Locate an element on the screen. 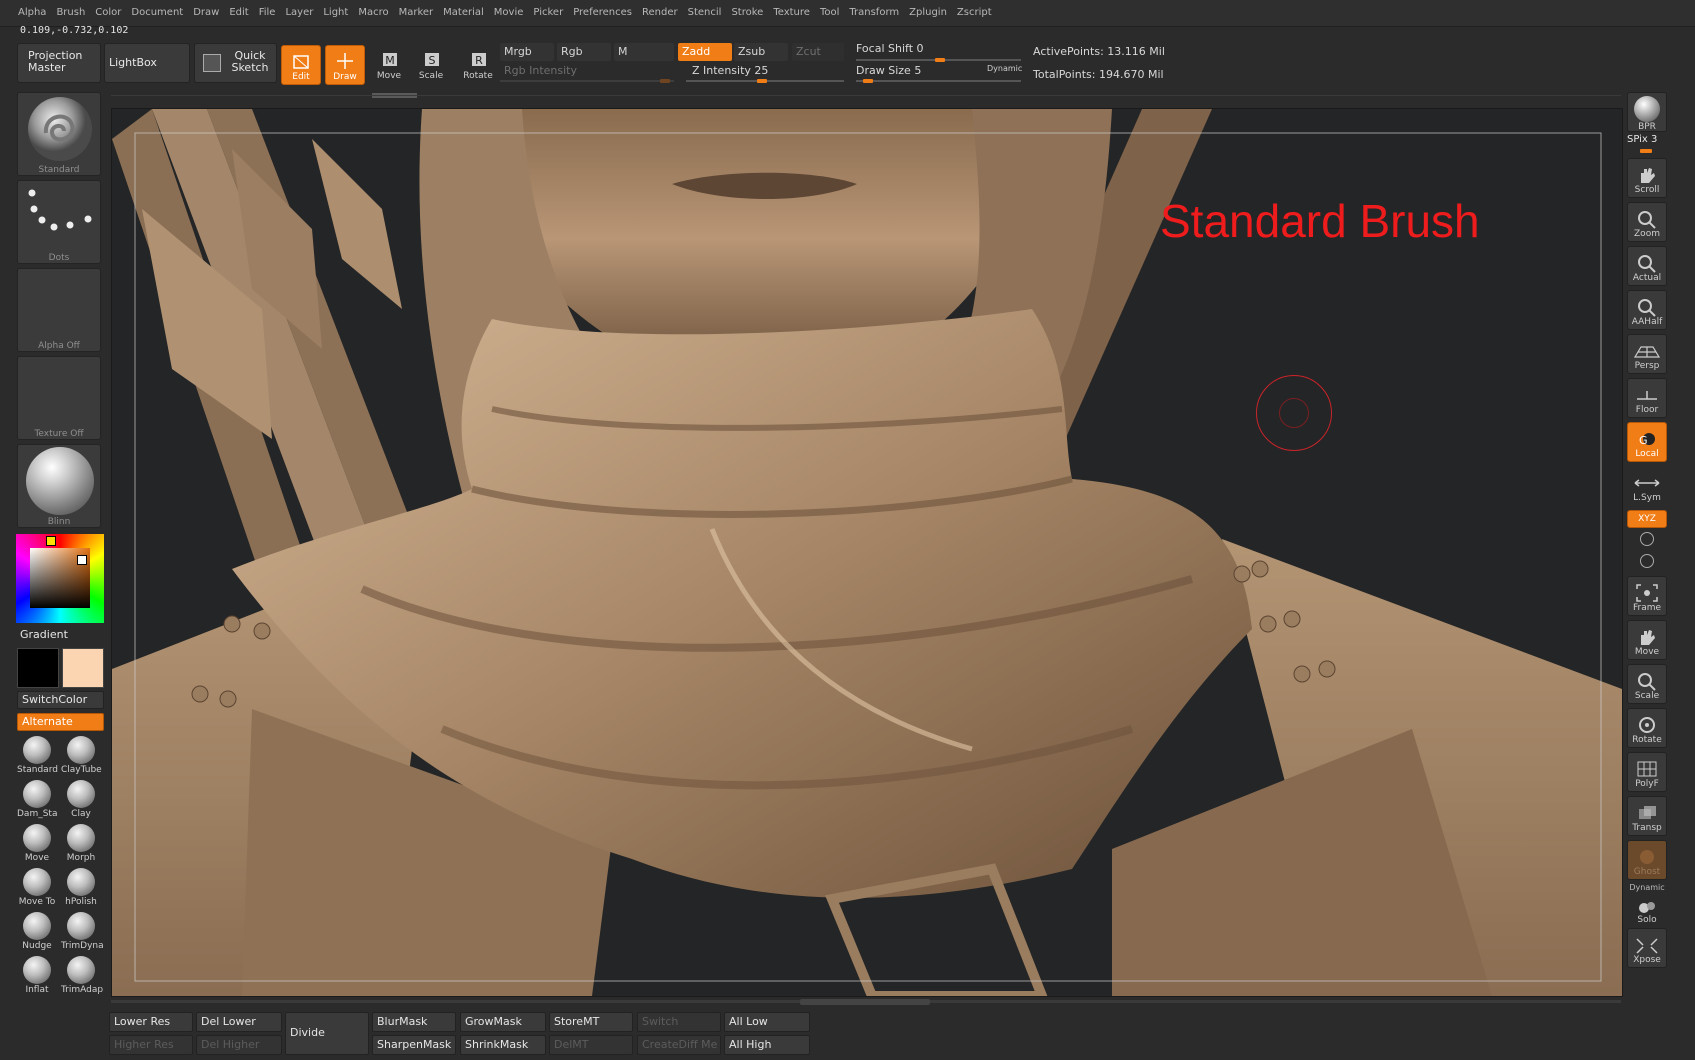  frame-button: Frame is located at coordinates (1647, 596).